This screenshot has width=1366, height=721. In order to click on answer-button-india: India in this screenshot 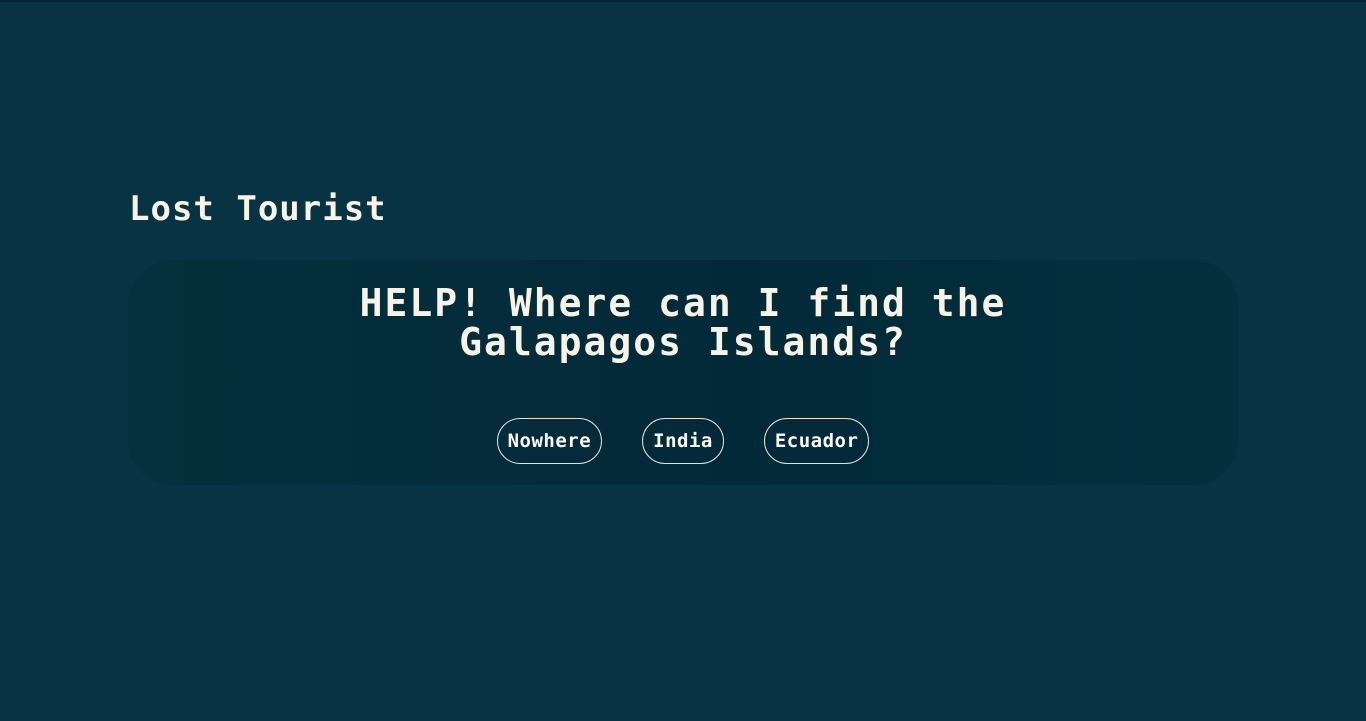, I will do `click(683, 441)`.